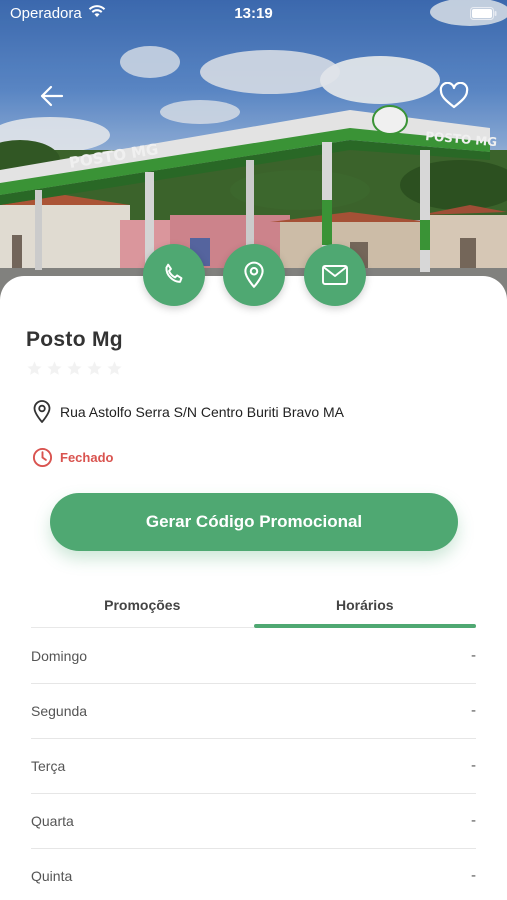 This screenshot has width=507, height=900. I want to click on list-item: Quarta -, so click(253, 821).